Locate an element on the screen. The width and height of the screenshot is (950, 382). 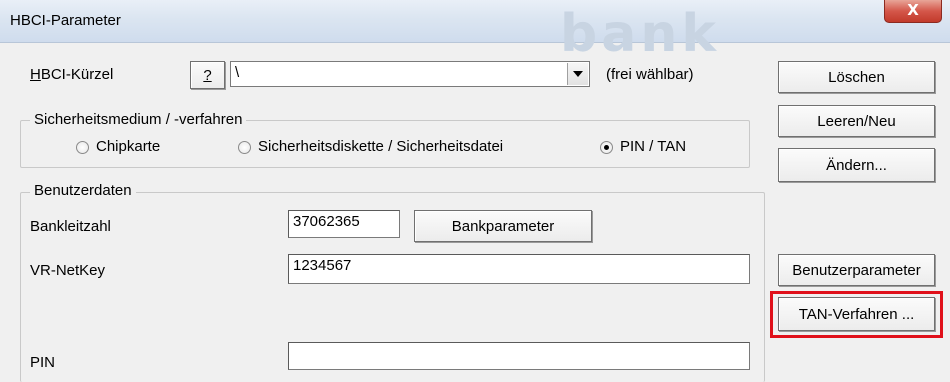
hbci-kuerzel-value: \ is located at coordinates (237, 72).